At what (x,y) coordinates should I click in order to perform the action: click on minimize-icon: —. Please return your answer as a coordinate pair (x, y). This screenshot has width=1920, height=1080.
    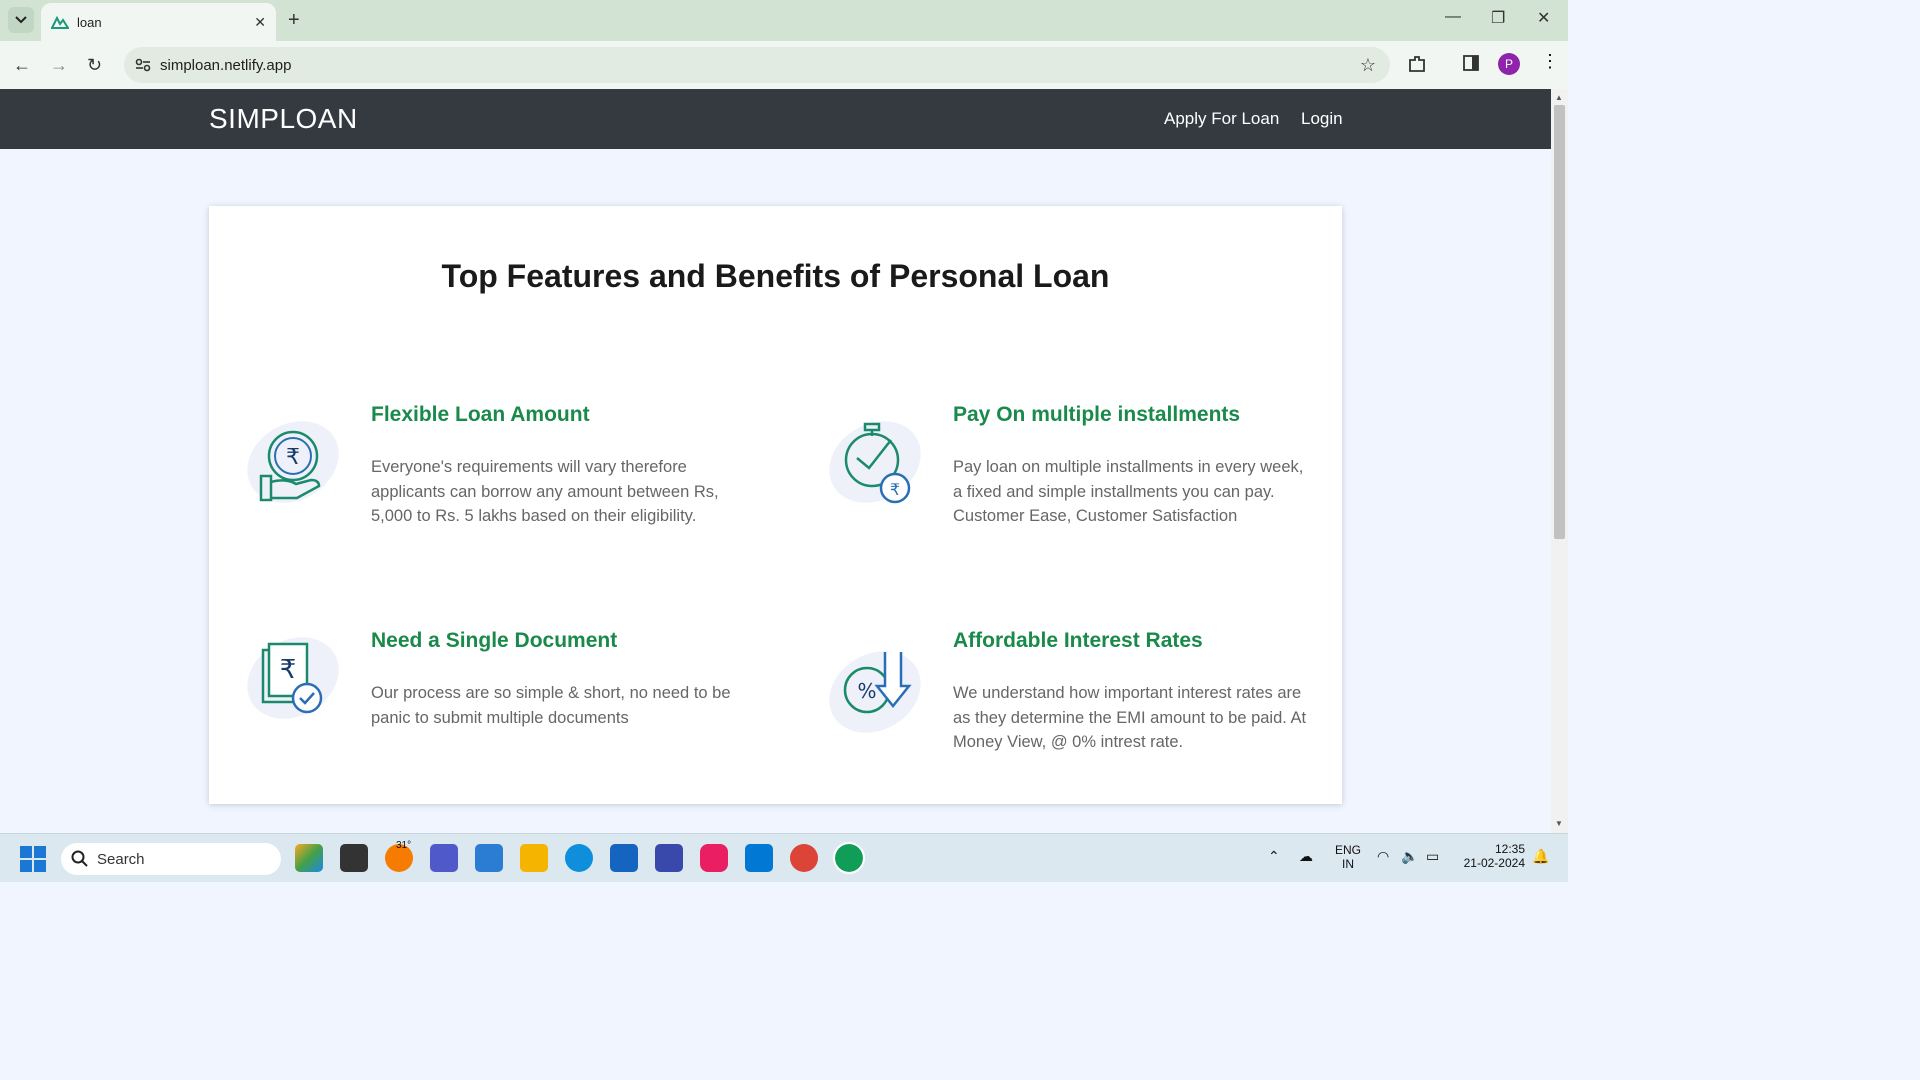
    Looking at the image, I should click on (1453, 17).